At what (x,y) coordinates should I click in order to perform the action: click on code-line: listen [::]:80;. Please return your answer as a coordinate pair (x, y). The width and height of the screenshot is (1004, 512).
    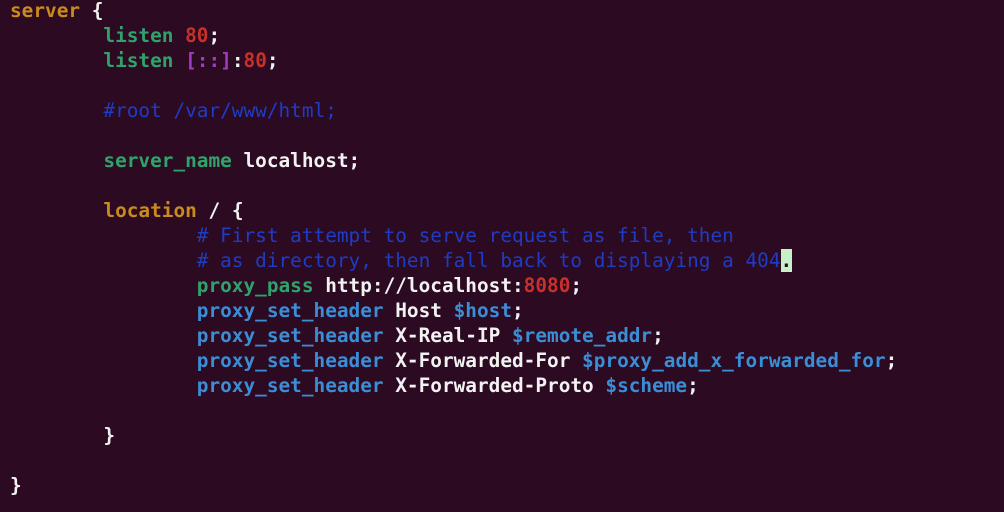
    Looking at the image, I should click on (144, 60).